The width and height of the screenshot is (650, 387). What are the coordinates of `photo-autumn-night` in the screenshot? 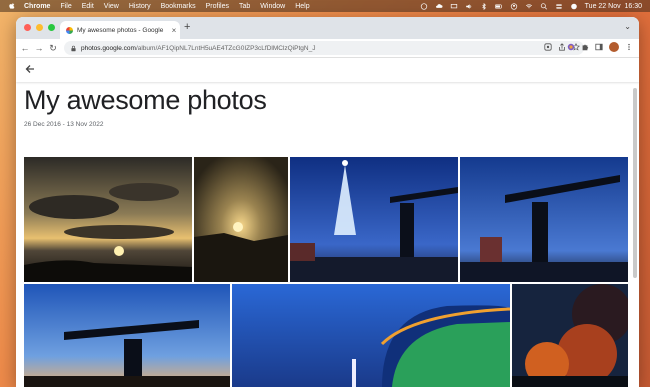 It's located at (570, 335).